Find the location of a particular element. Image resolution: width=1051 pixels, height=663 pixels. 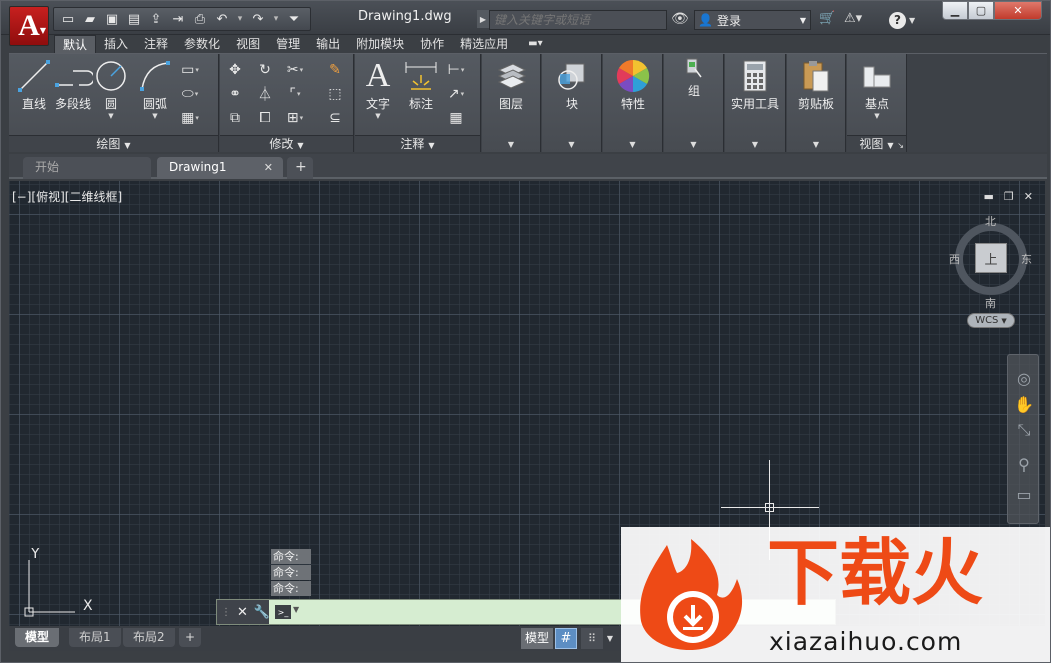

tab-parametric: 参数化 is located at coordinates (202, 44).